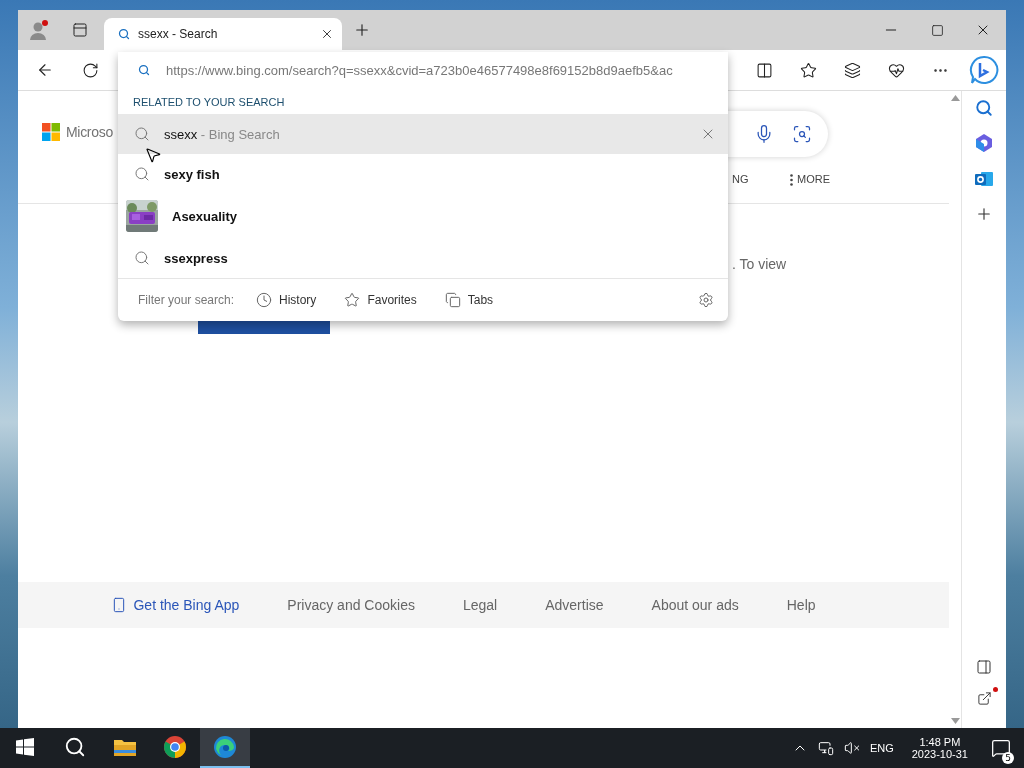 The width and height of the screenshot is (1024, 768). Describe the element at coordinates (759, 264) in the screenshot. I see `message-text: . To view` at that location.